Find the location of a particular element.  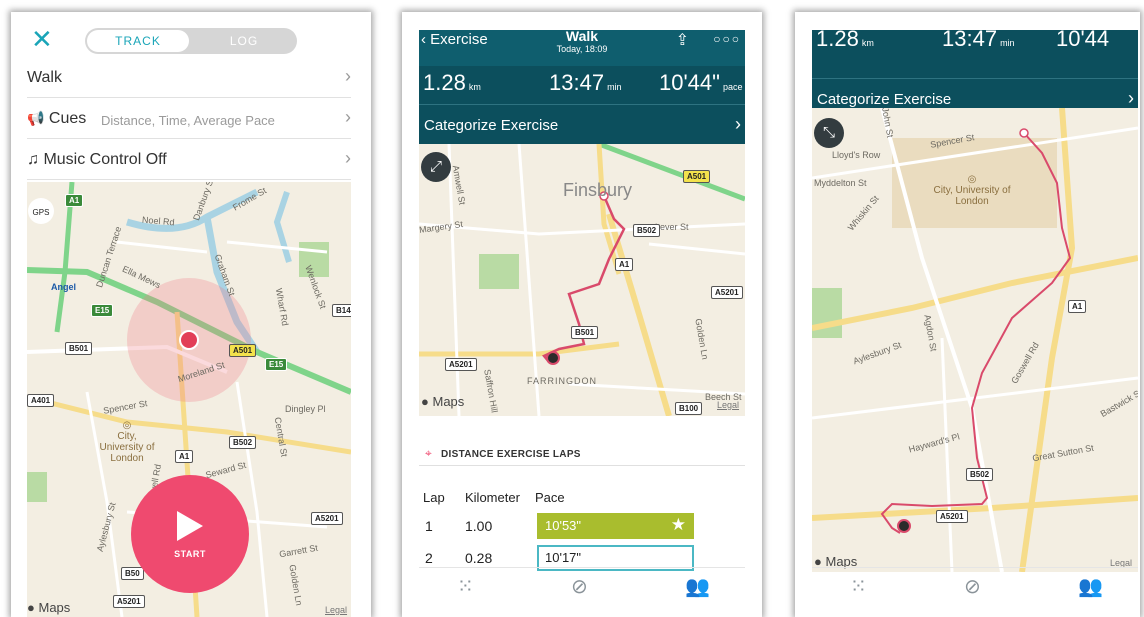

tab-log: LOG is located at coordinates (244, 41).